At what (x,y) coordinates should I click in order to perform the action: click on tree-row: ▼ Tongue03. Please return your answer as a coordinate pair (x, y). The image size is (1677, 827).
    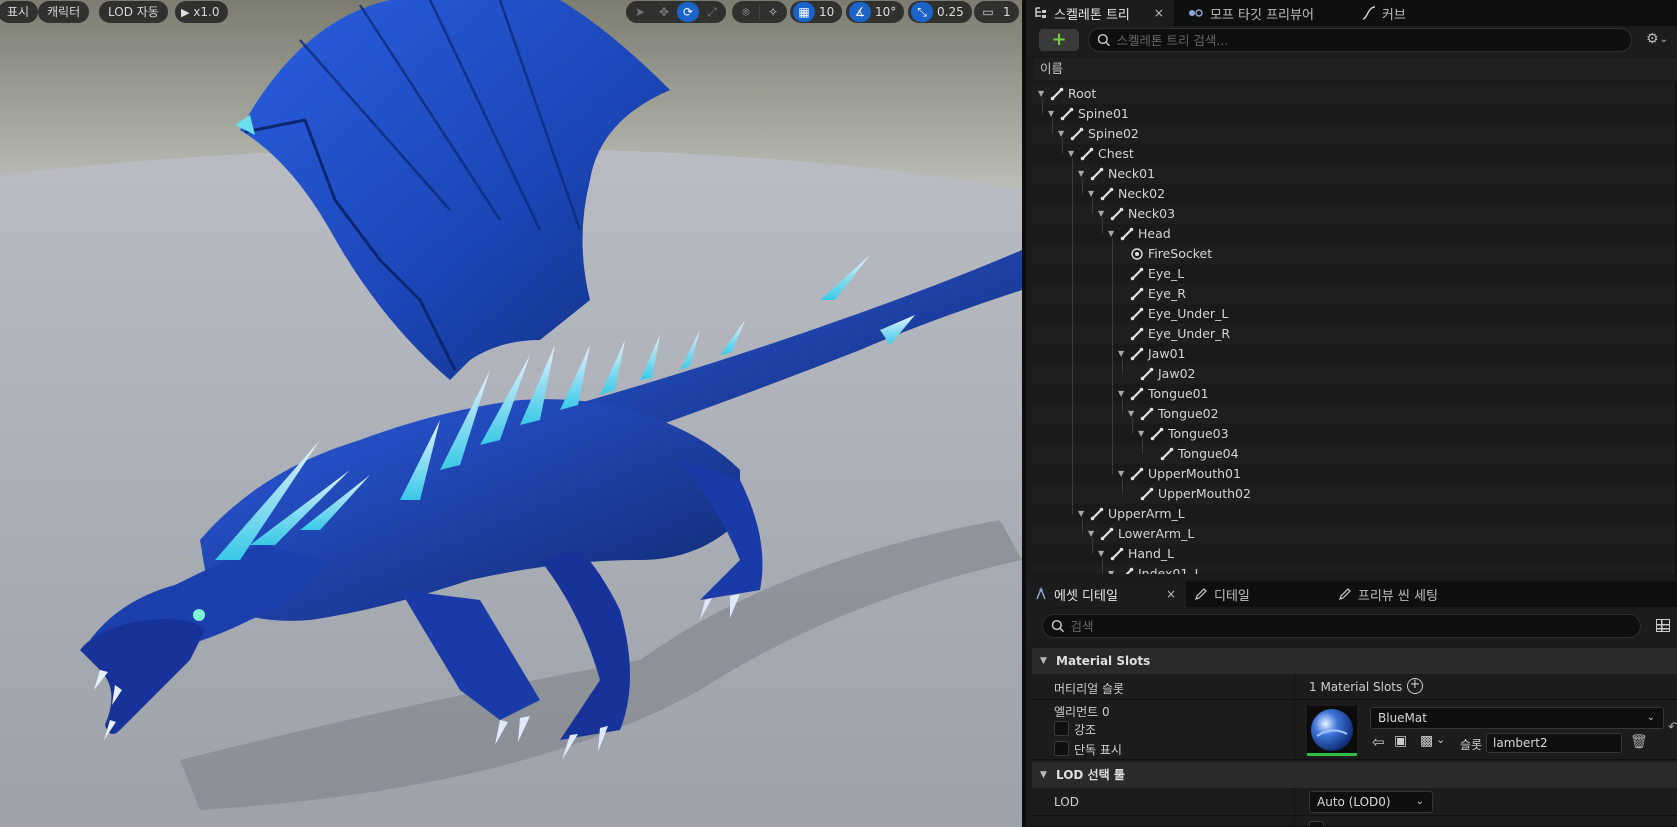
    Looking at the image, I should click on (1354, 434).